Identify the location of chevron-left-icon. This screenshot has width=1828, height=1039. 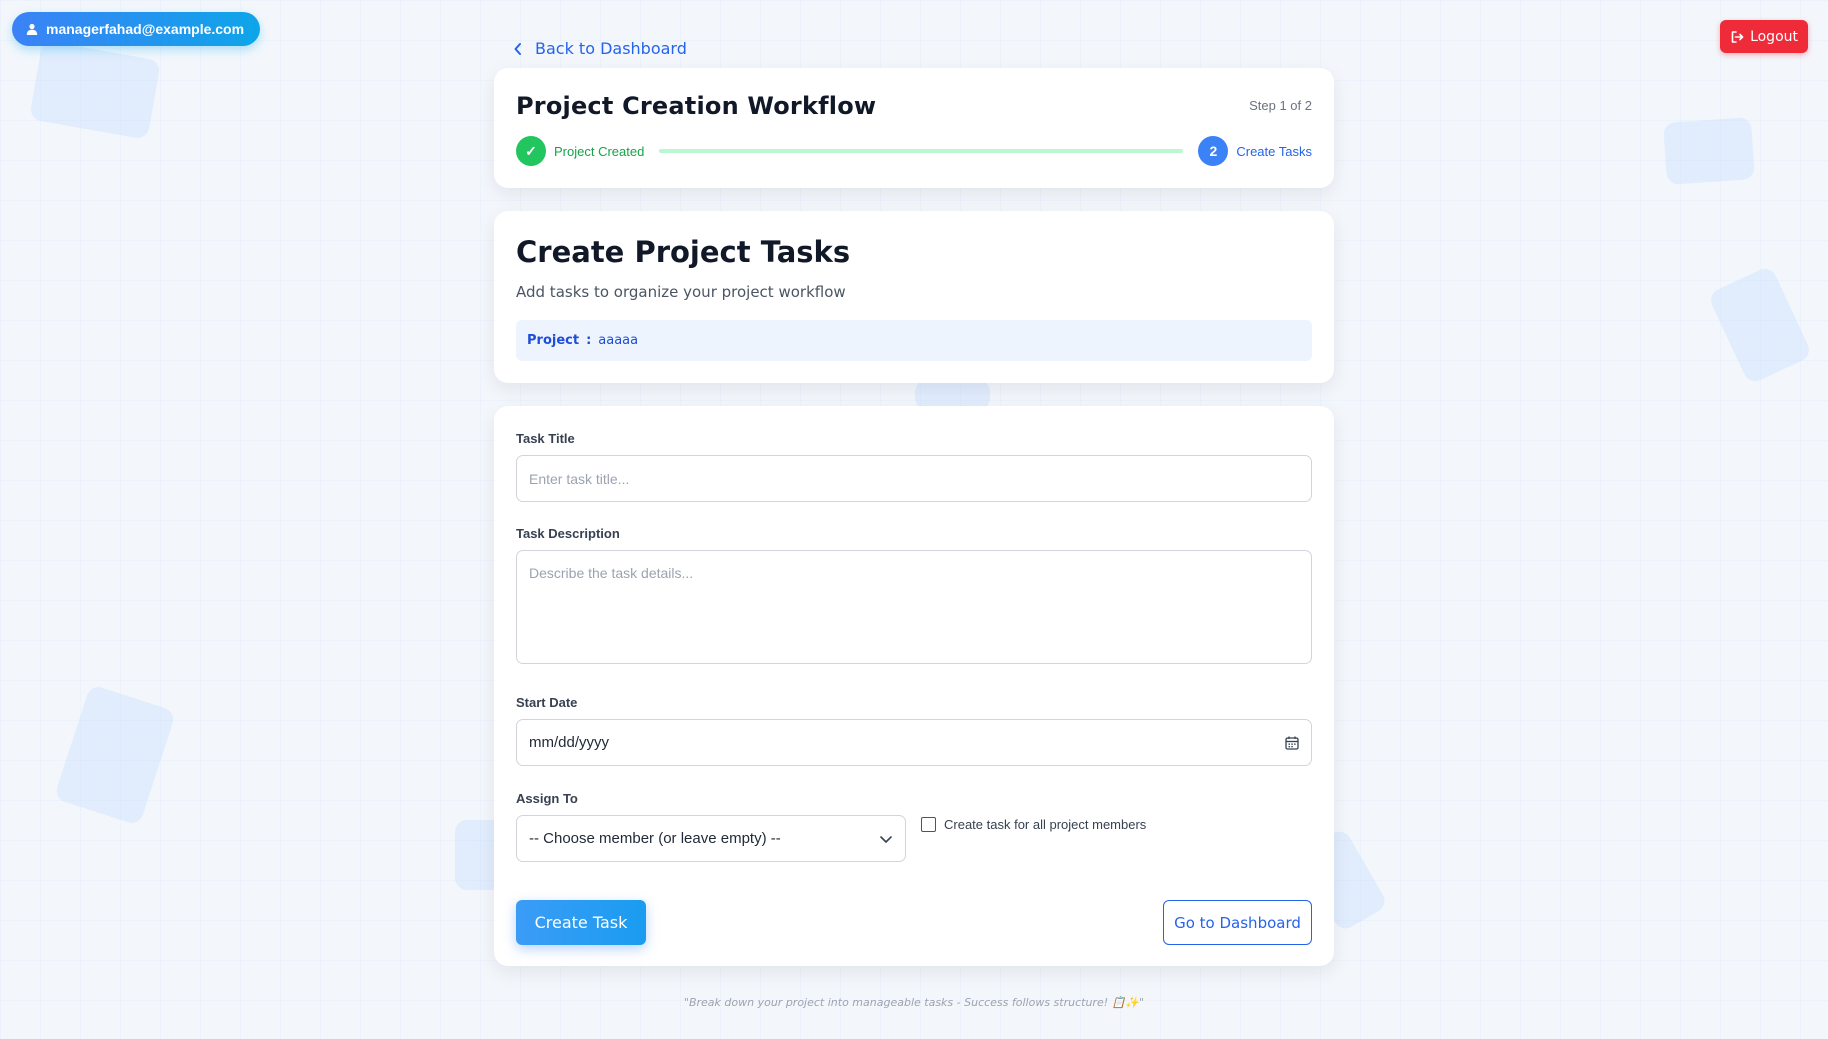
(517, 48).